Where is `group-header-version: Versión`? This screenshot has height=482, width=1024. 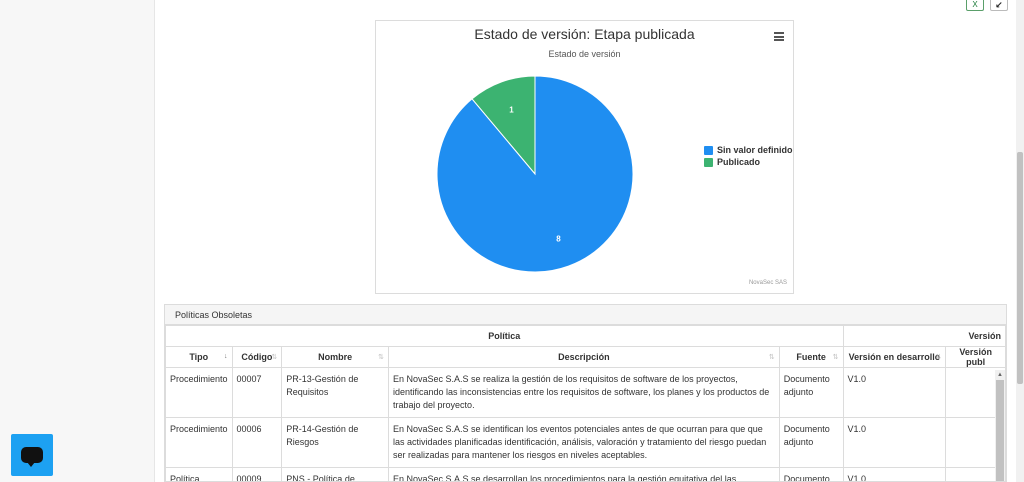 group-header-version: Versión is located at coordinates (924, 336).